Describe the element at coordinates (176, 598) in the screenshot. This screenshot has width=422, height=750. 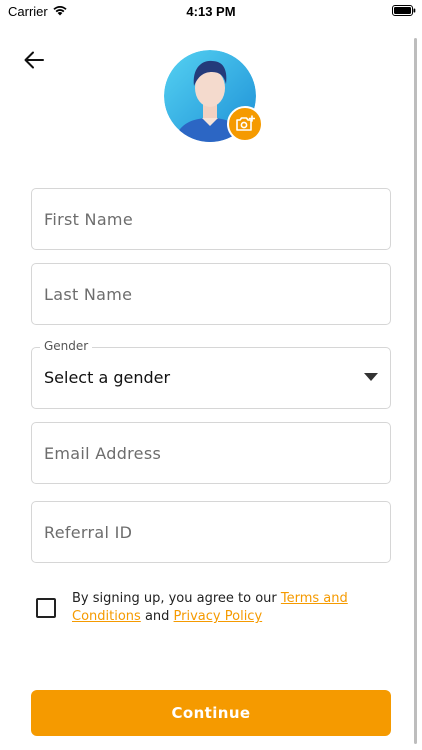
I see `terms-prefix: By signing up, you agree to our` at that location.